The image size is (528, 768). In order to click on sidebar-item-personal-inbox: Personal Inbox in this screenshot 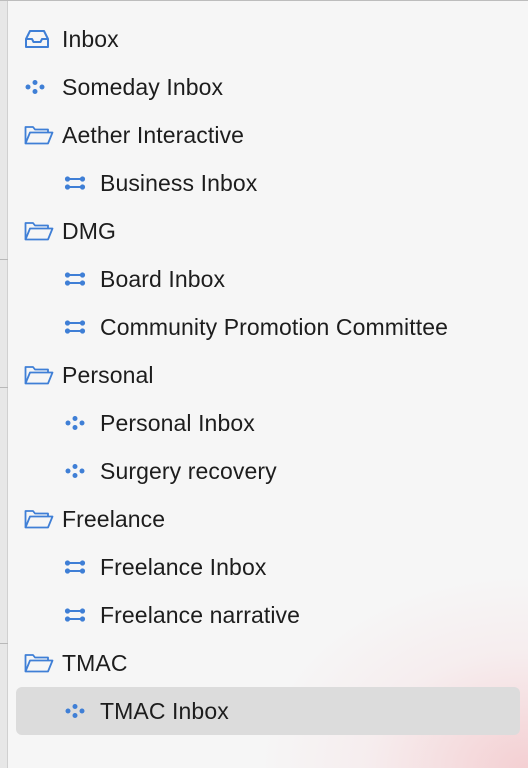, I will do `click(268, 423)`.